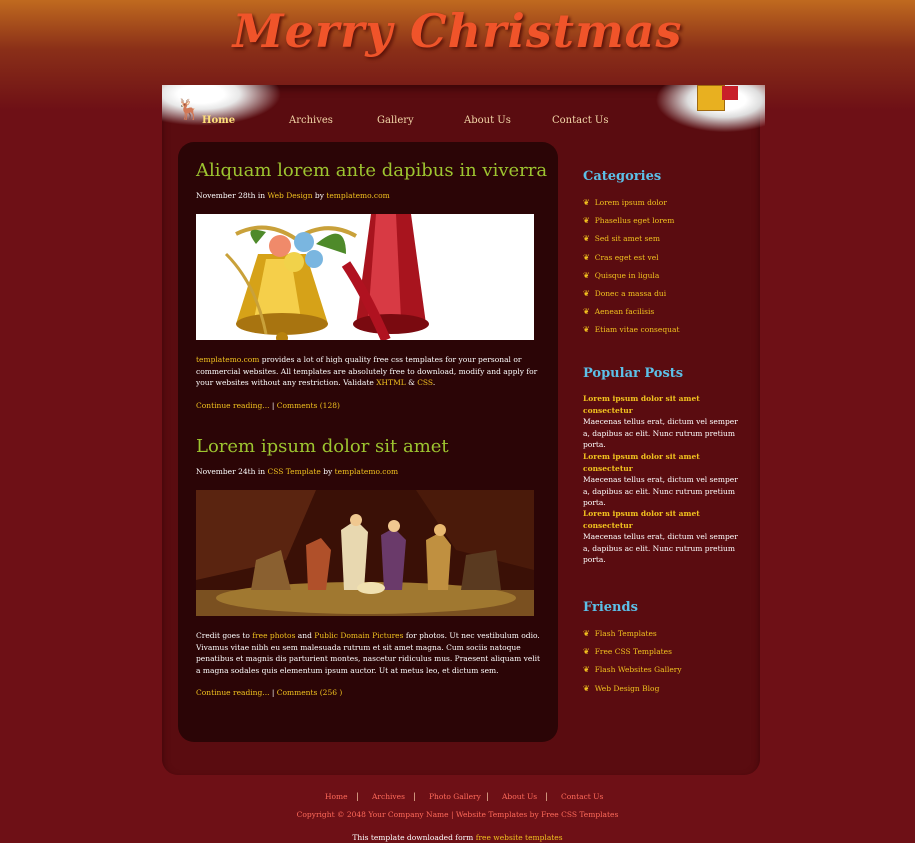  I want to click on gift-box-icon, so click(711, 98).